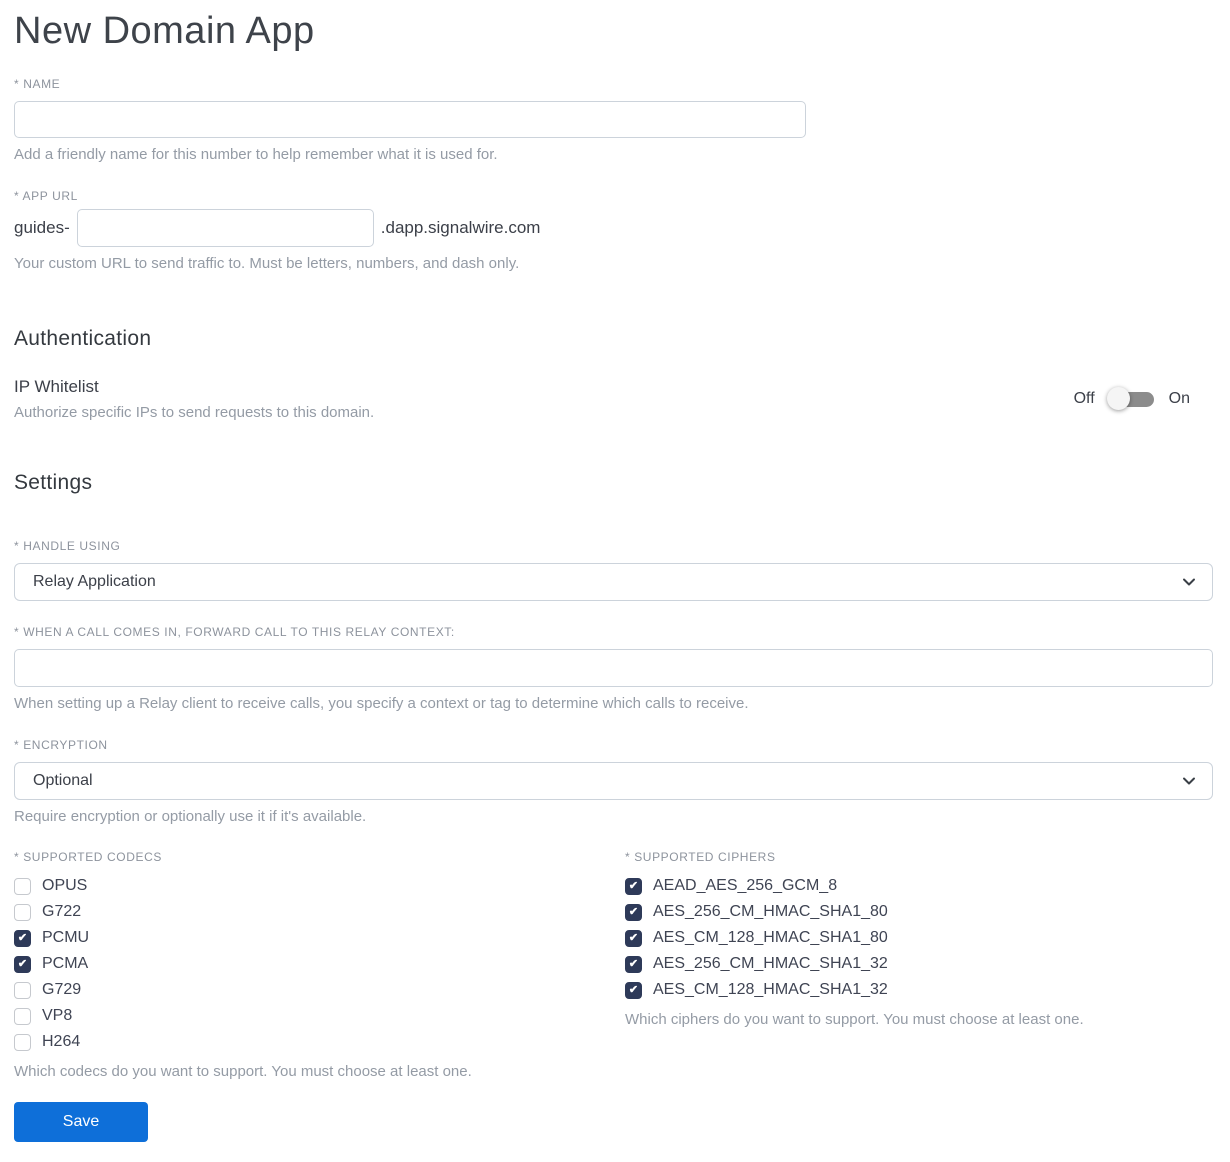  What do you see at coordinates (919, 886) in the screenshot?
I see `checkbox-row: ✔ AEAD_AES_256_GCM_8` at bounding box center [919, 886].